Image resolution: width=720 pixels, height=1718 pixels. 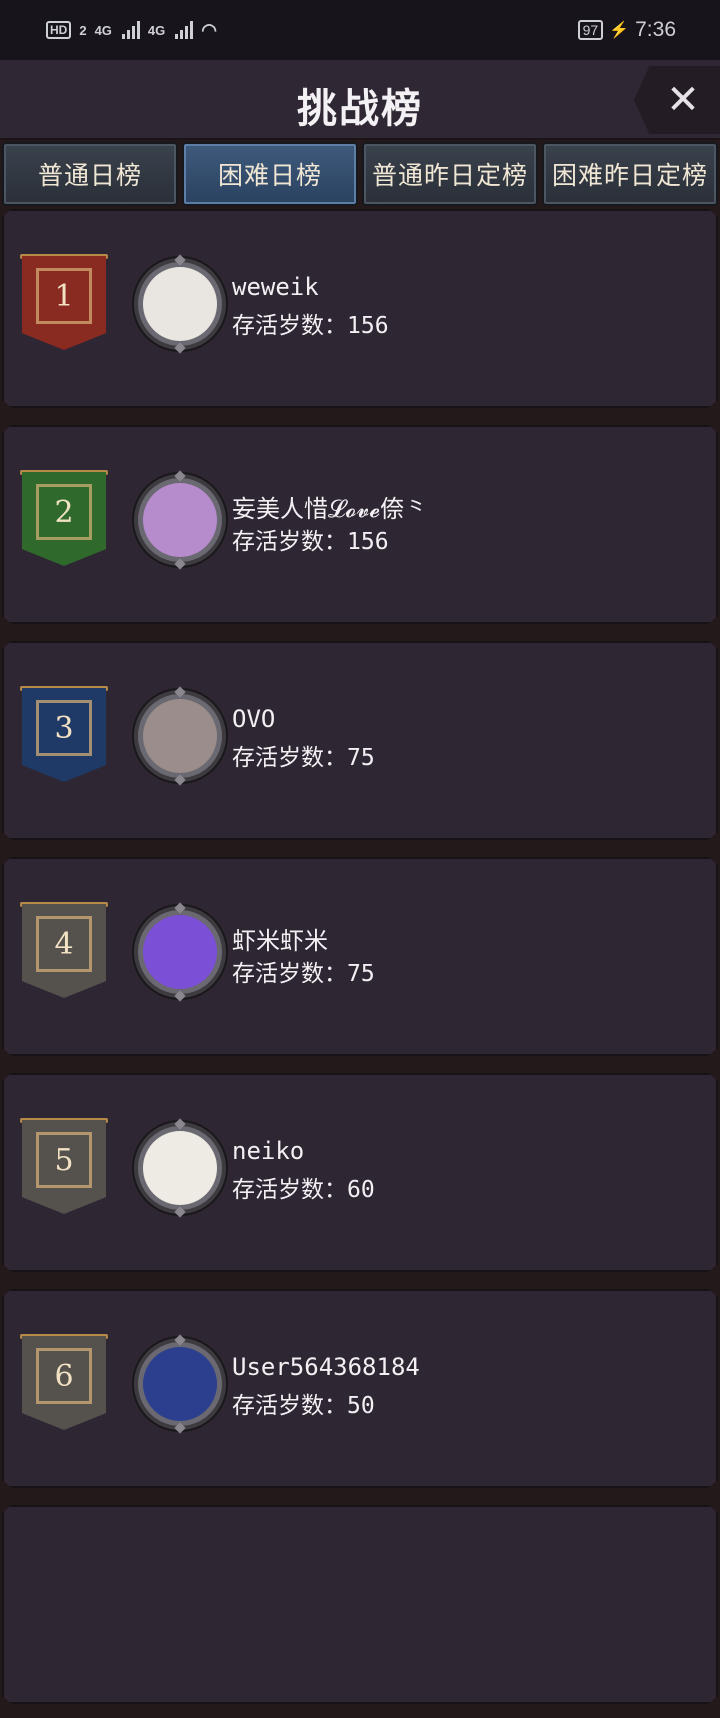 I want to click on signal-icon, so click(x=130, y=30).